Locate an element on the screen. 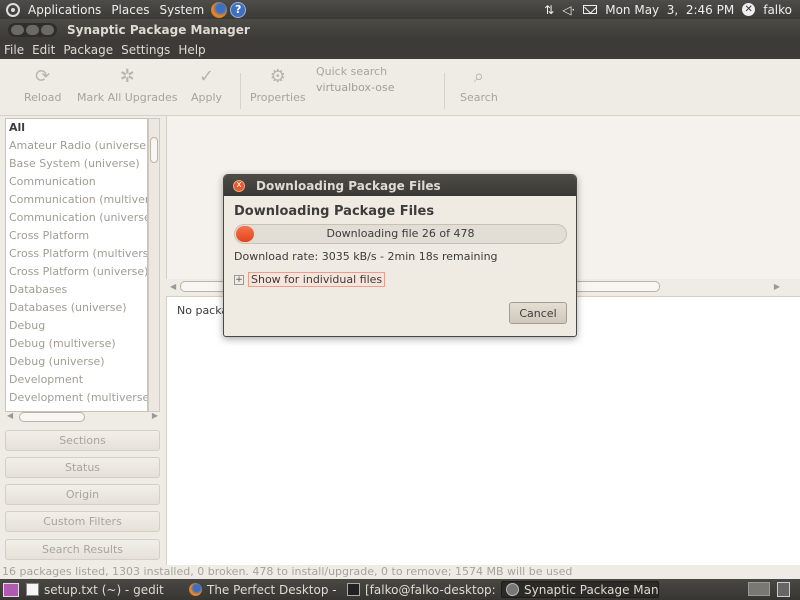  quick-search-input is located at coordinates (378, 87).